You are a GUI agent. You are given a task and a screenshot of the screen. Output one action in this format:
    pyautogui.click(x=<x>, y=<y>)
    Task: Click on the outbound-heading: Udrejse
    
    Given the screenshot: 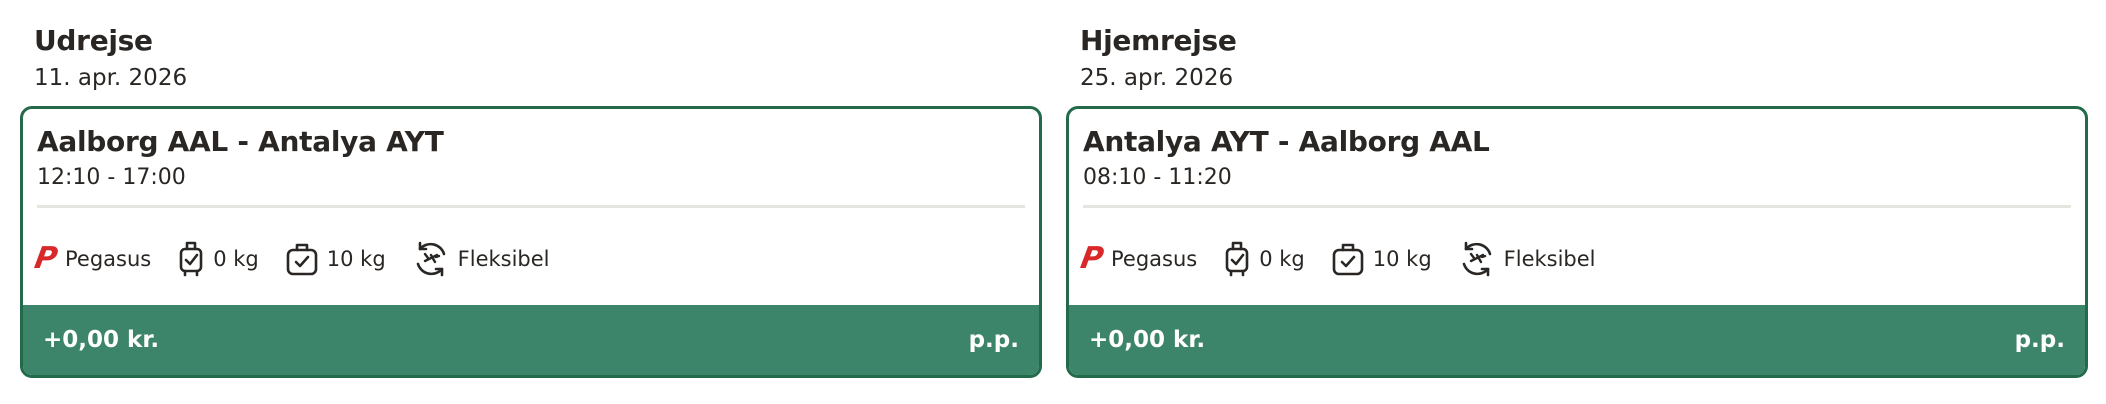 What is the action you would take?
    pyautogui.click(x=93, y=40)
    